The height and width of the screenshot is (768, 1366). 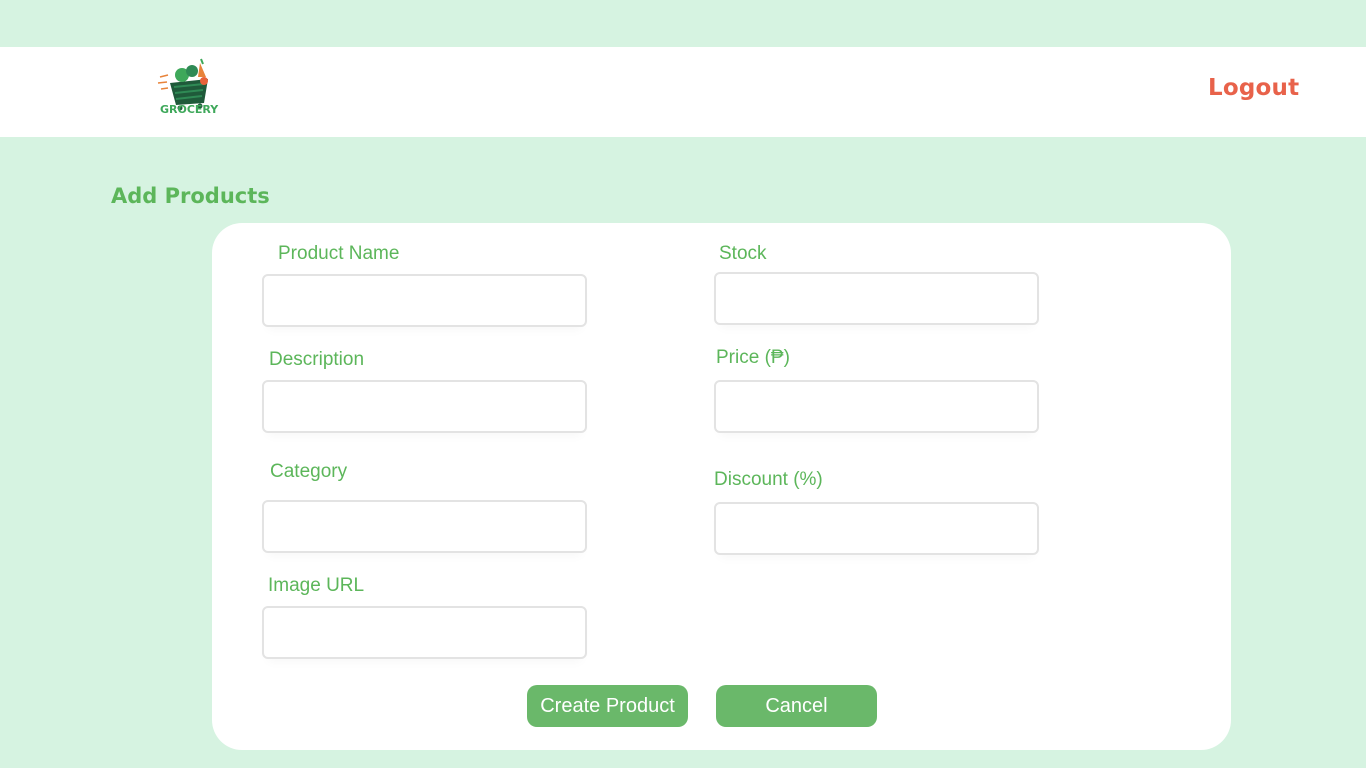 What do you see at coordinates (796, 706) in the screenshot?
I see `cancel-button: Cancel` at bounding box center [796, 706].